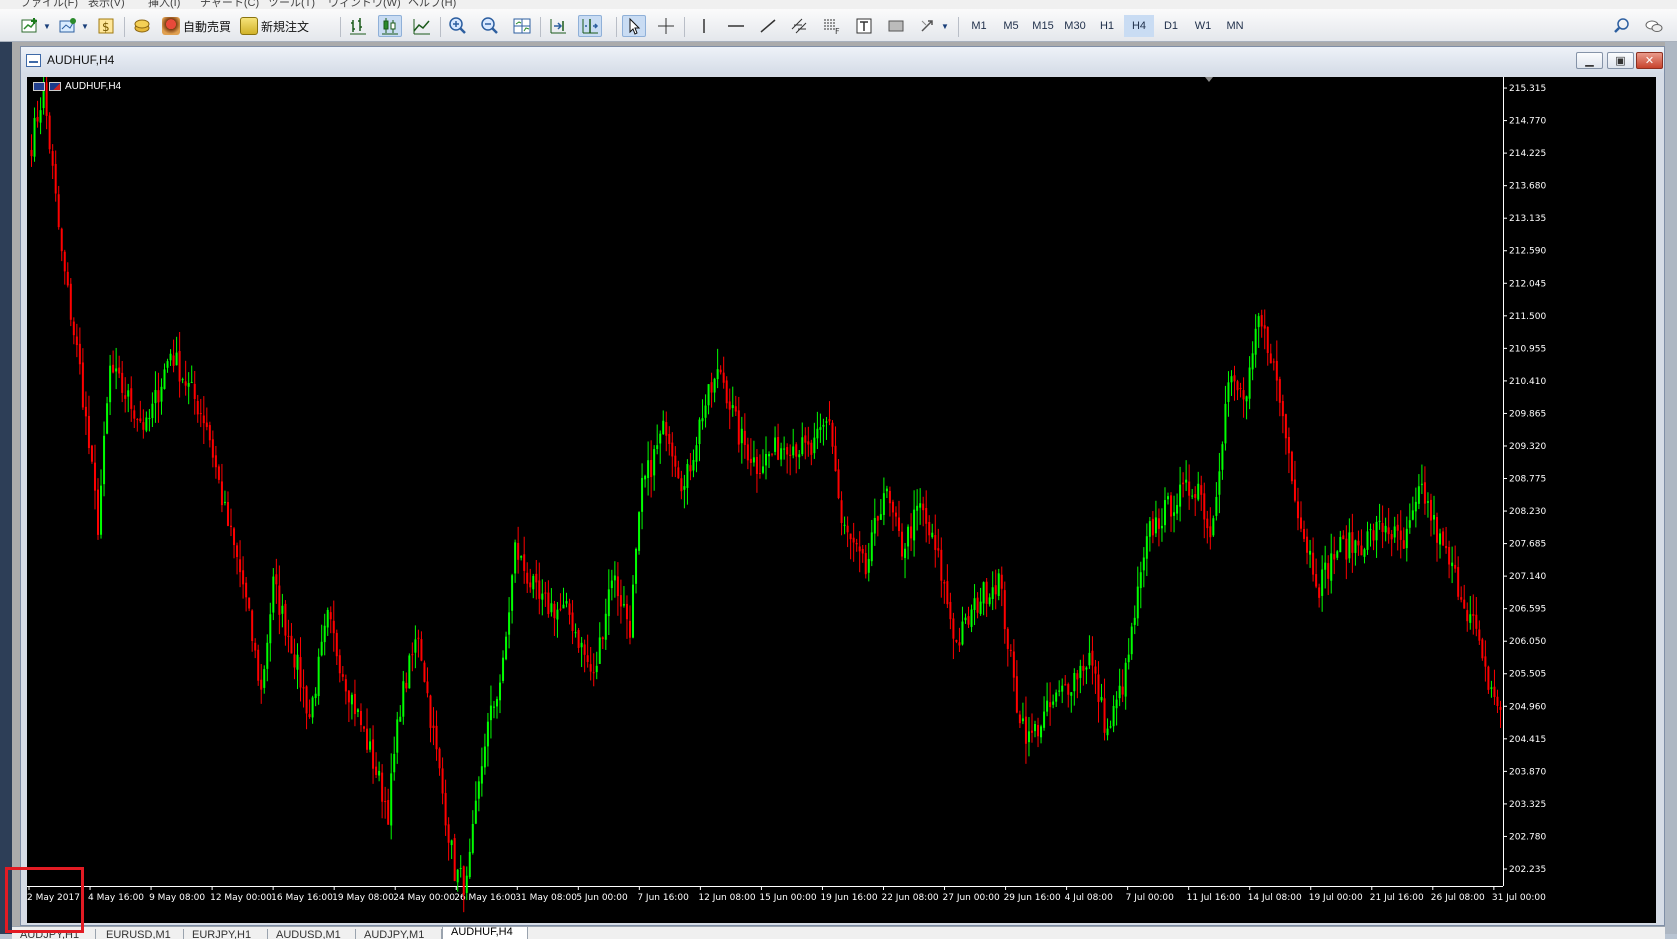 This screenshot has width=1677, height=939. Describe the element at coordinates (1527, 837) in the screenshot. I see `price-tick-label: 202.780` at that location.